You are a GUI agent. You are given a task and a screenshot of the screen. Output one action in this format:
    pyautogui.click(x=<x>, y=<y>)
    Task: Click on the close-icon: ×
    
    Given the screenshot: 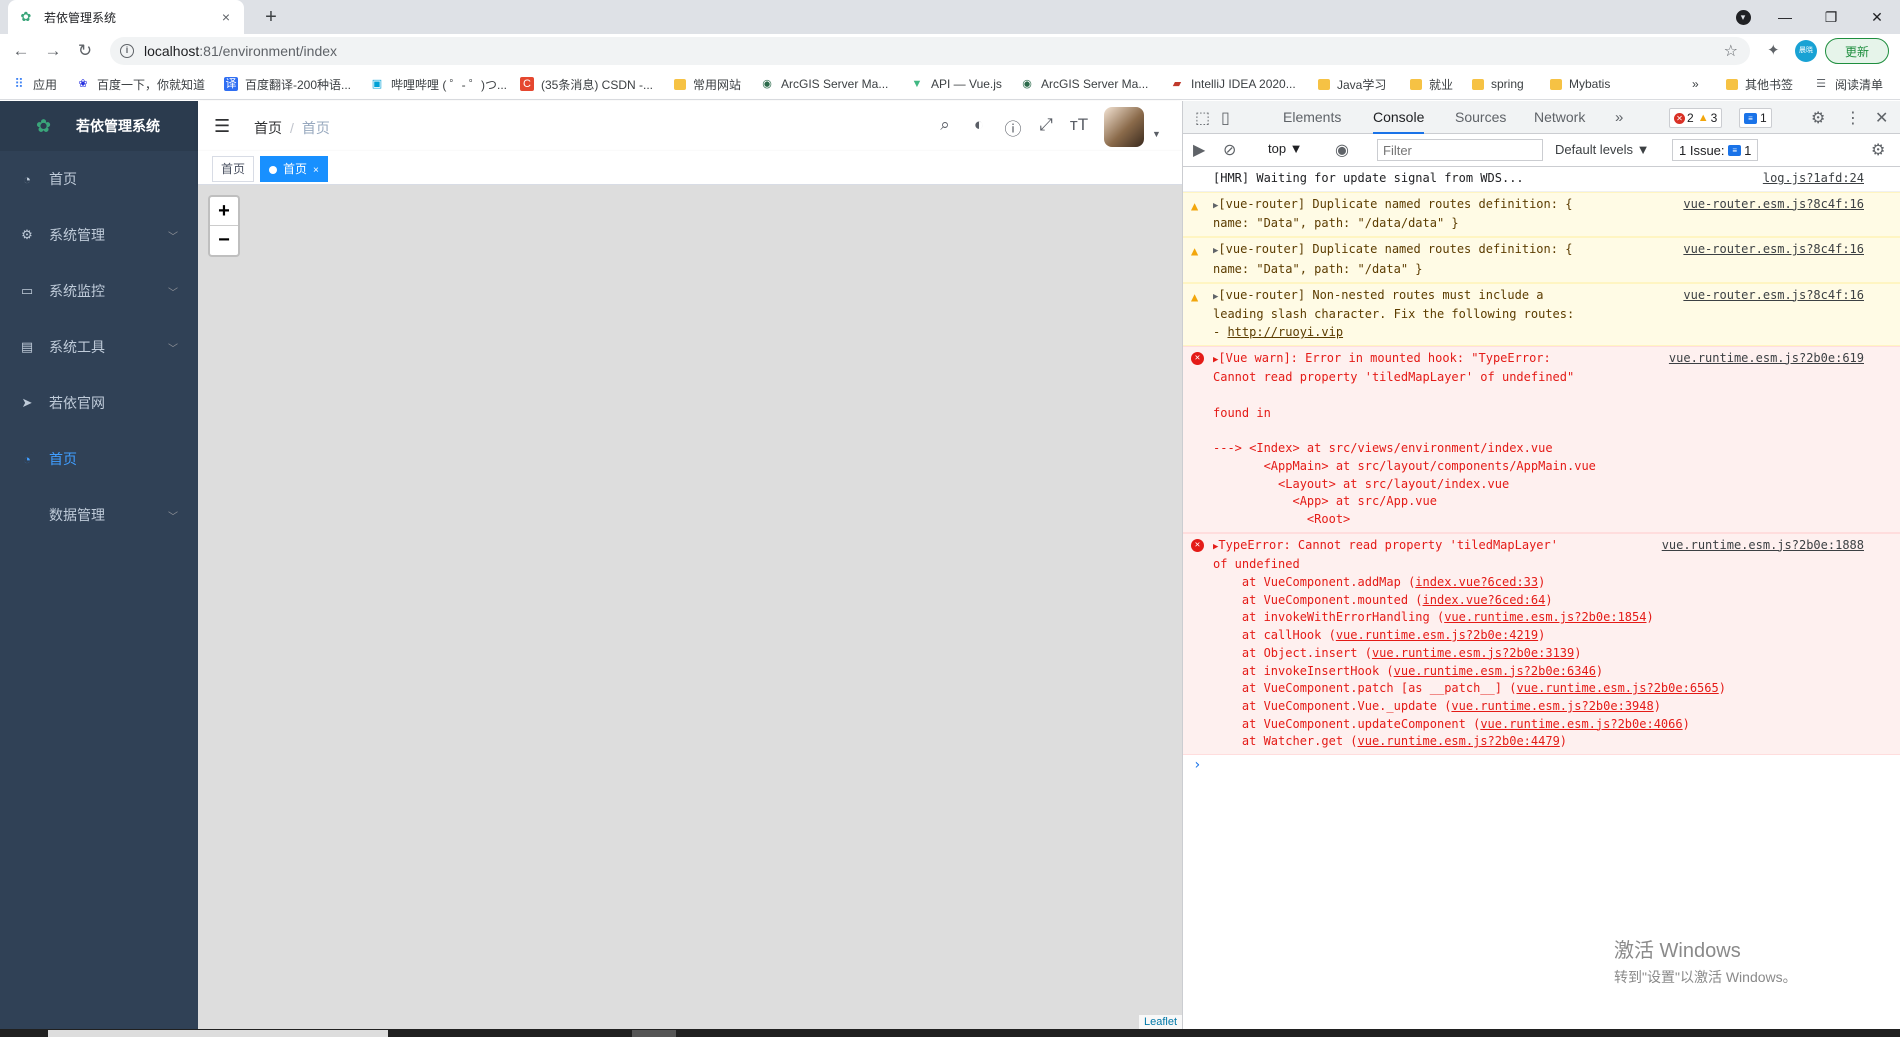 What is the action you would take?
    pyautogui.click(x=316, y=170)
    